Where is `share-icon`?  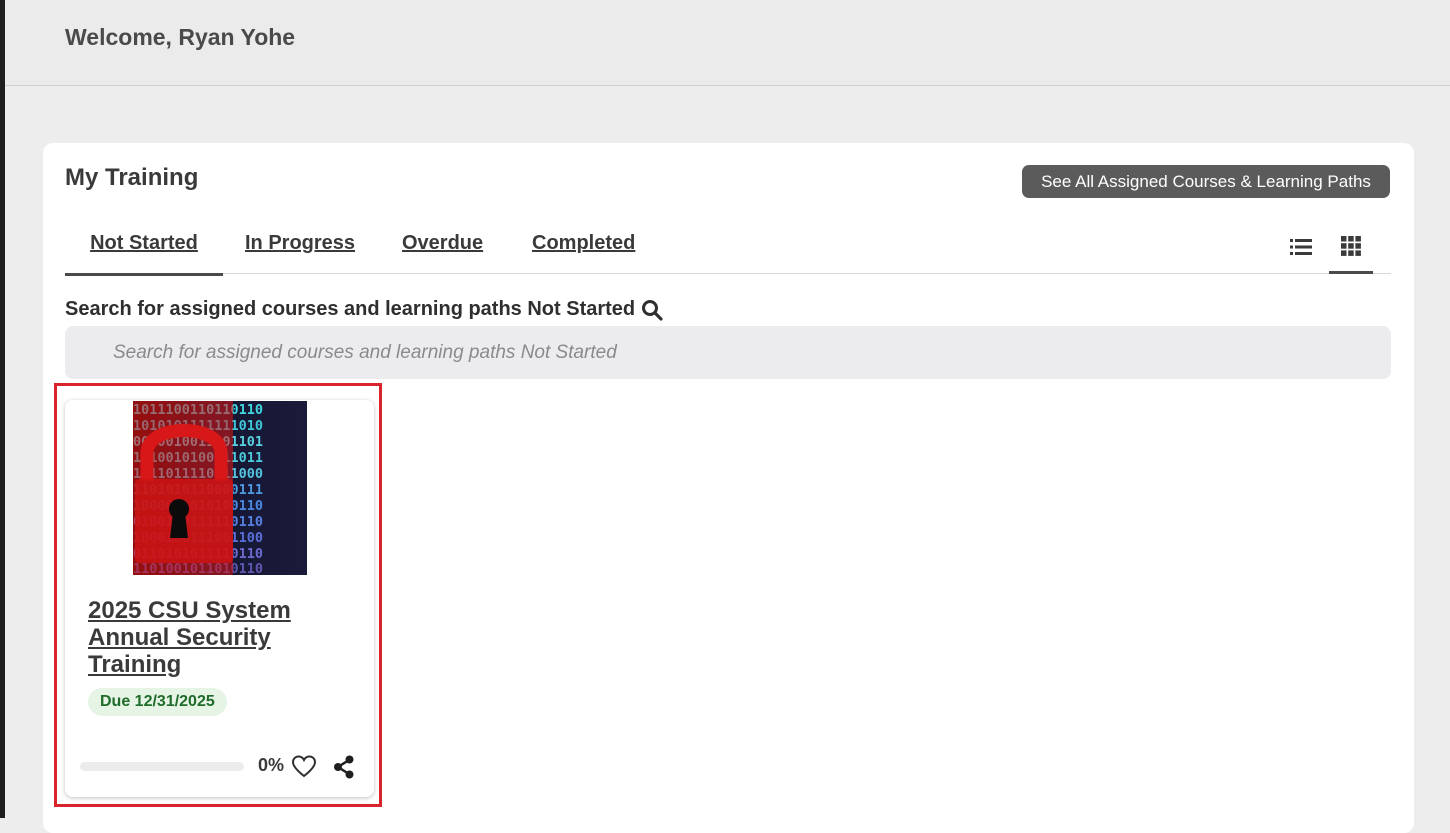 share-icon is located at coordinates (344, 767).